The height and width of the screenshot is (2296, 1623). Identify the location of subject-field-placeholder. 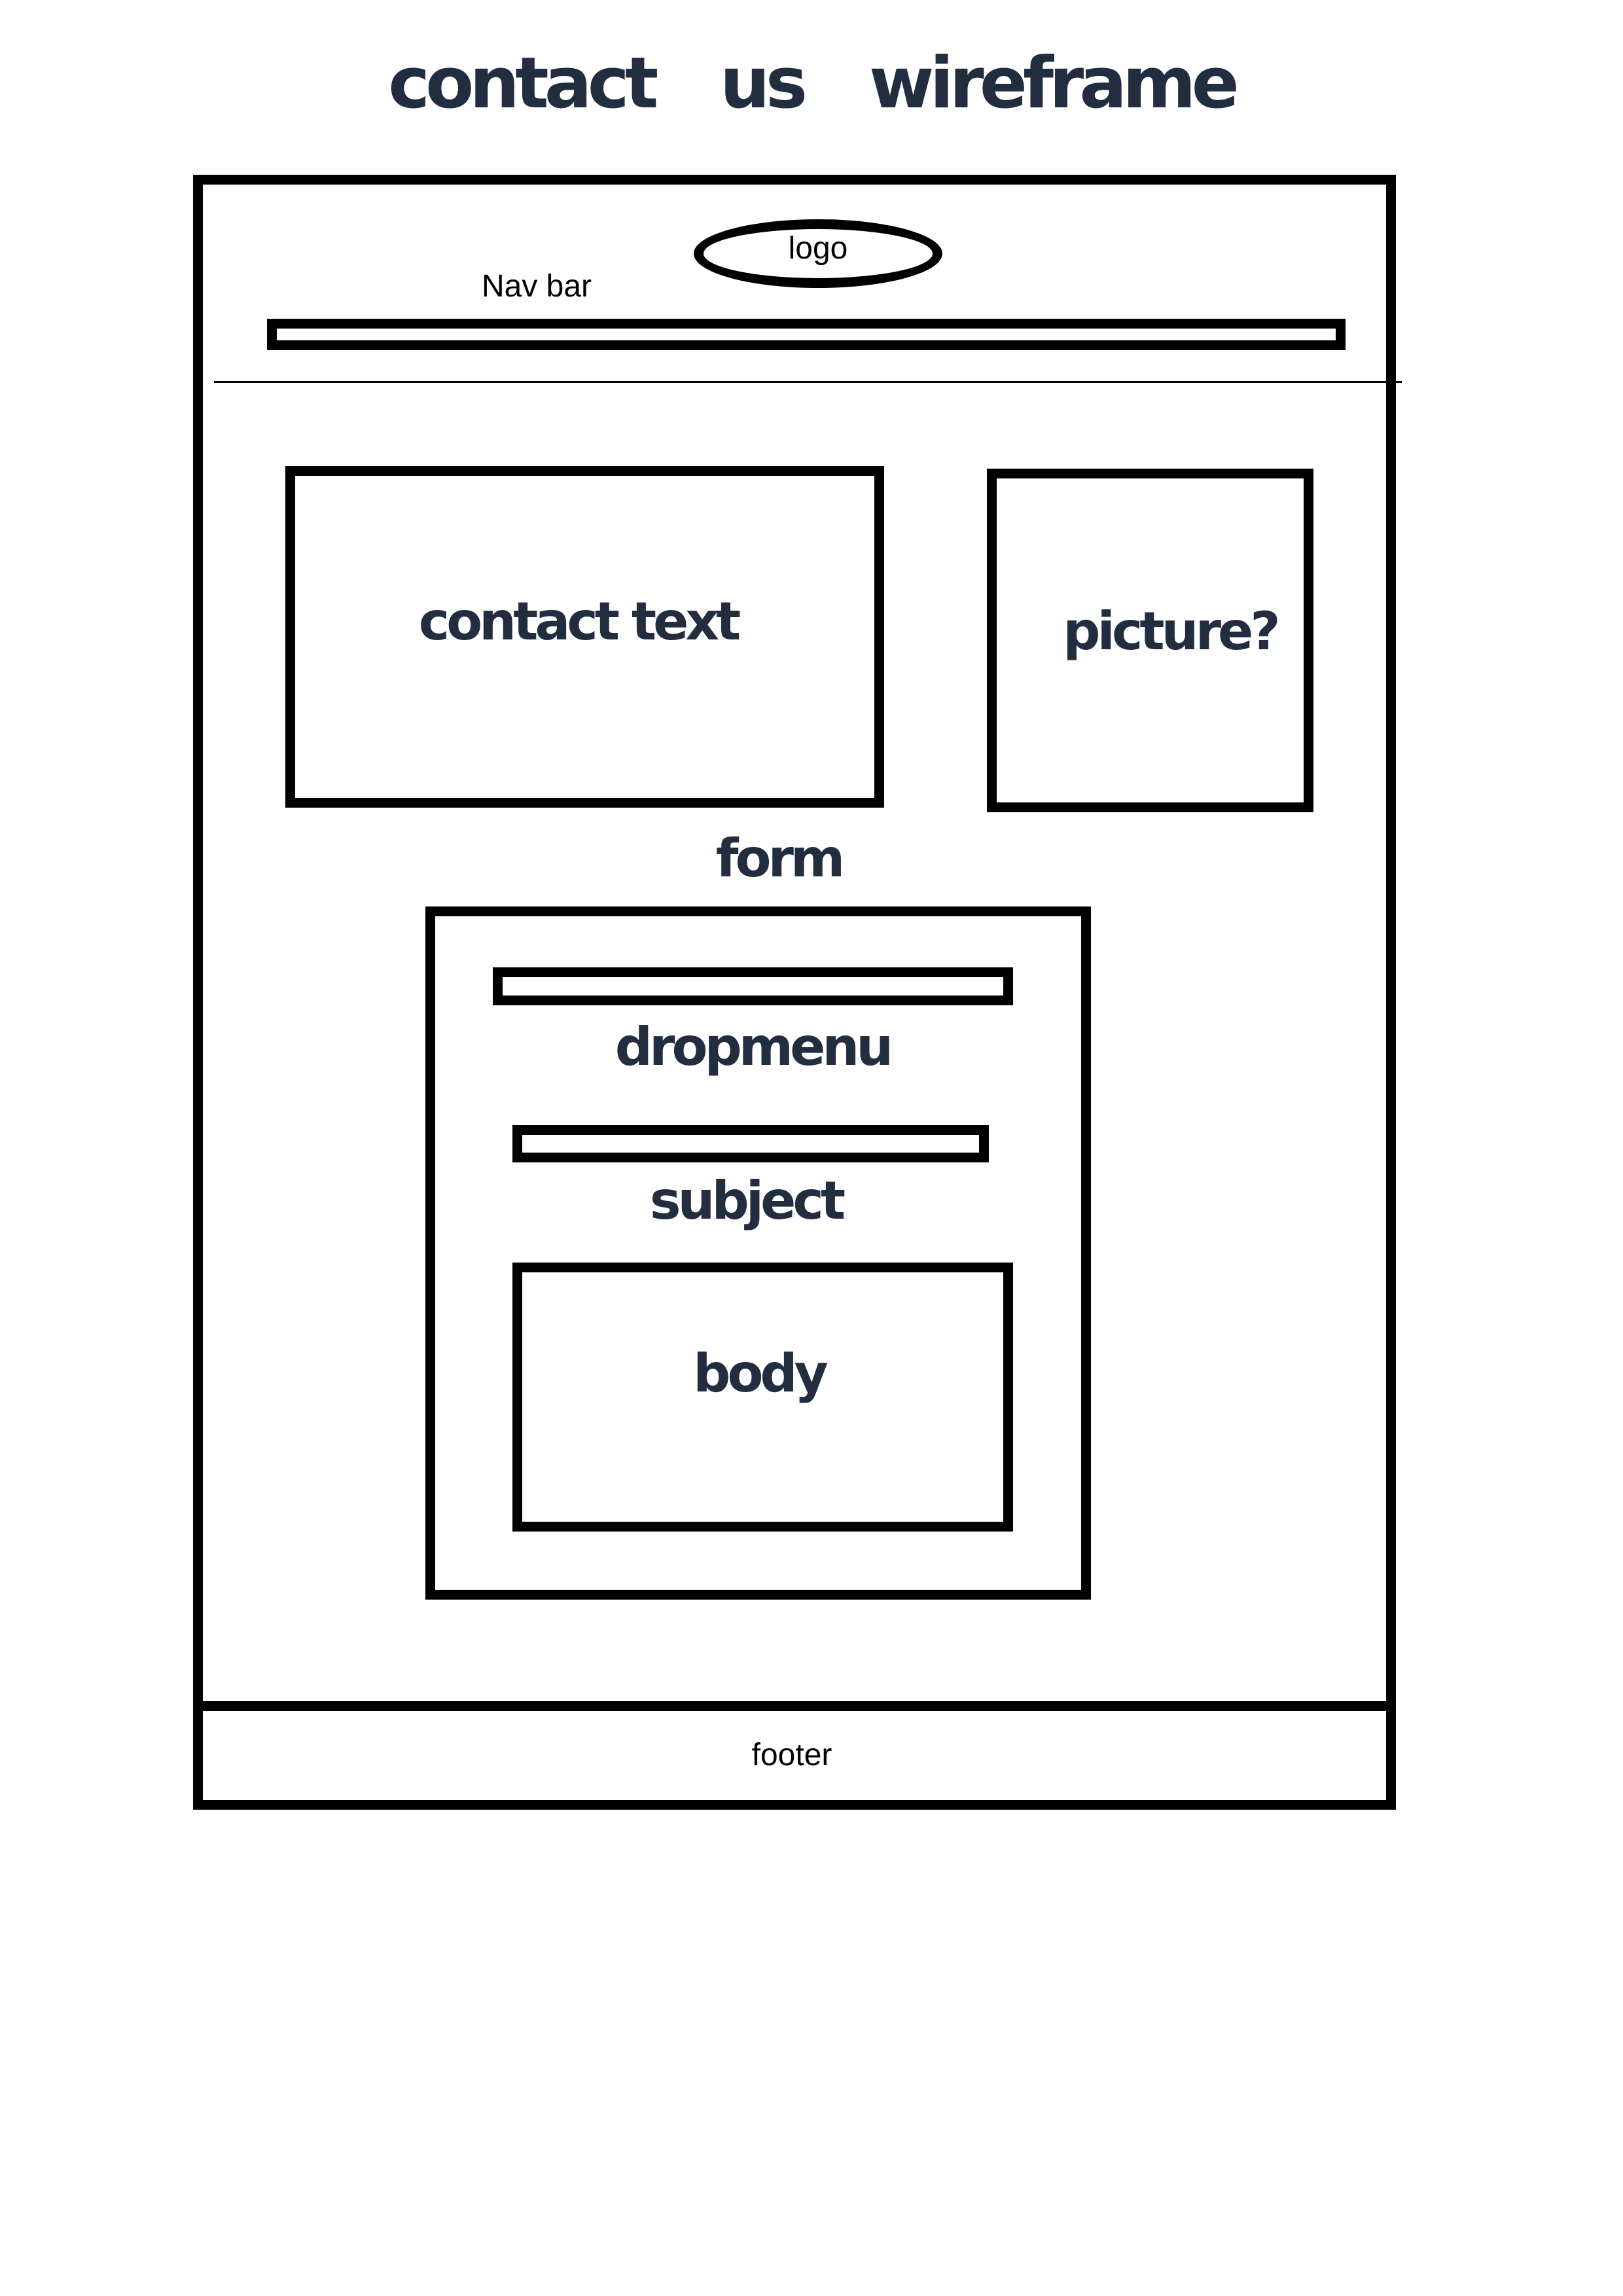
(750, 1143).